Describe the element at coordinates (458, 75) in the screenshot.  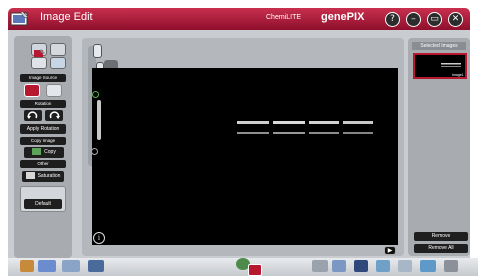
I see `thumbnail-name: Image1` at that location.